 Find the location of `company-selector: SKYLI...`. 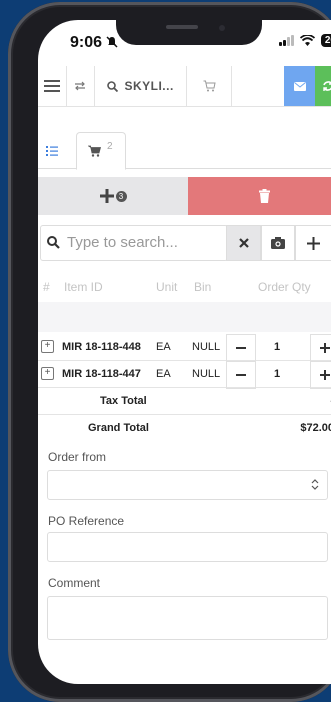

company-selector: SKYLI... is located at coordinates (141, 86).